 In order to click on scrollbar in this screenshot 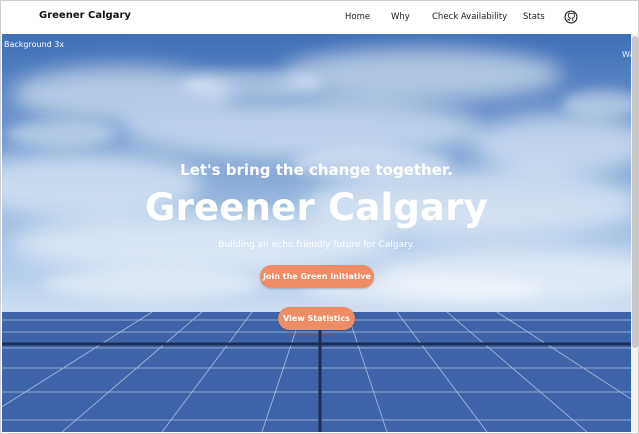, I will do `click(634, 233)`.